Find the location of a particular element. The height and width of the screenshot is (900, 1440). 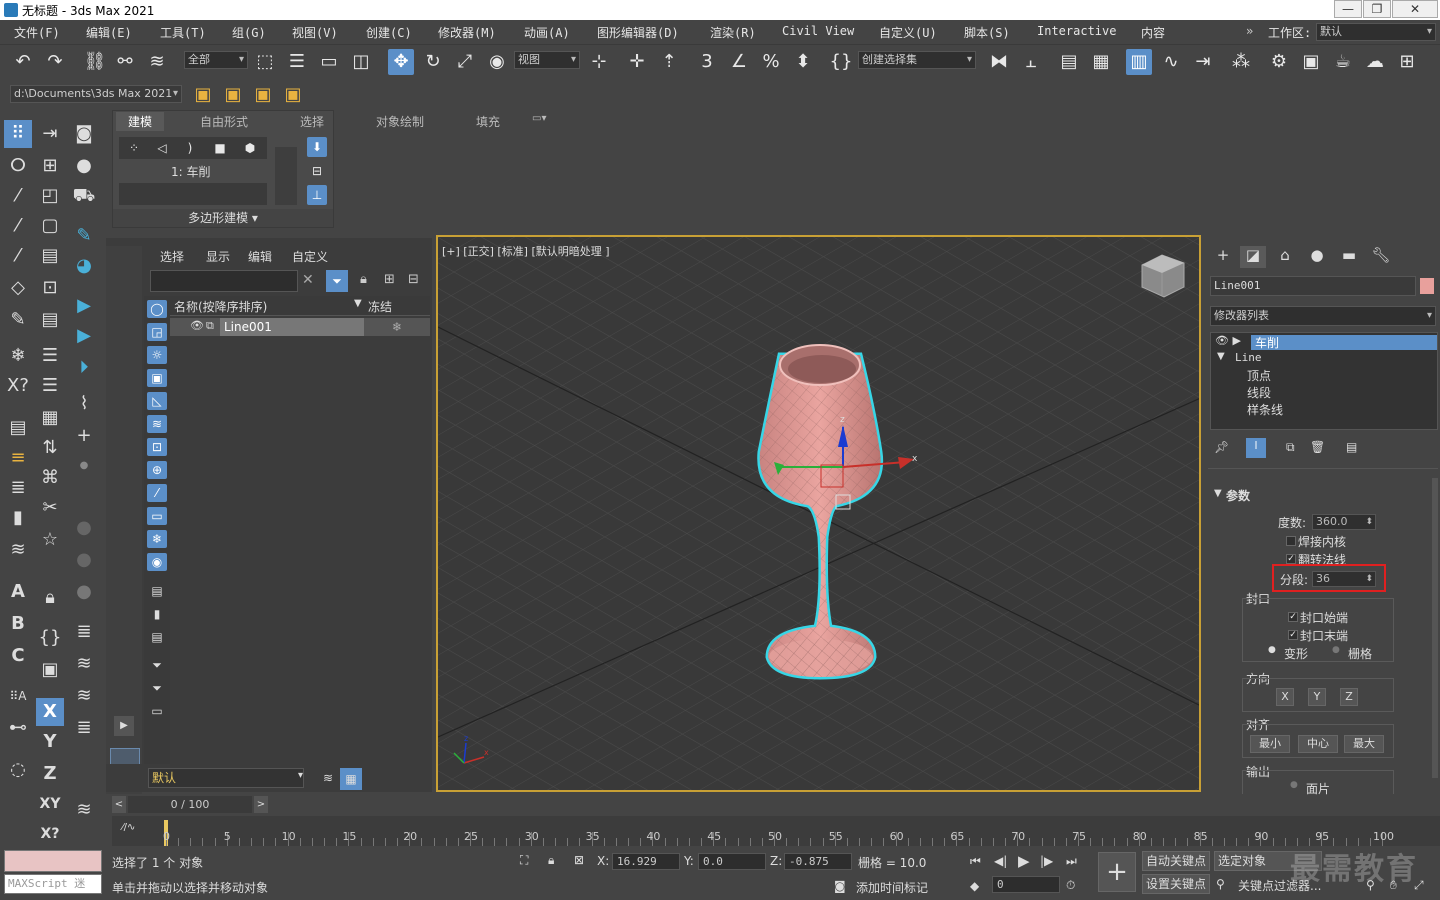

tab-selection: 选择 is located at coordinates (312, 121).